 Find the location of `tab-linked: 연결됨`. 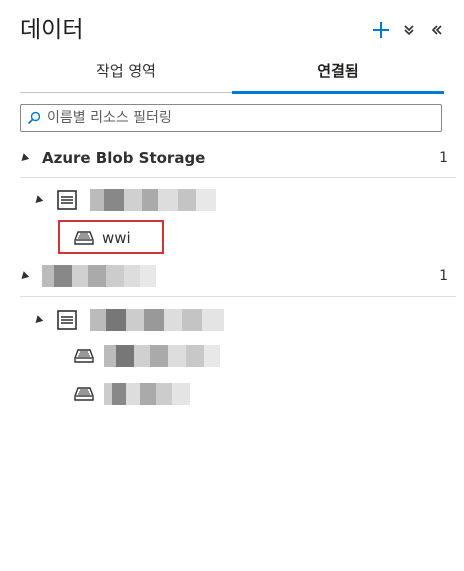

tab-linked: 연결됨 is located at coordinates (338, 76).